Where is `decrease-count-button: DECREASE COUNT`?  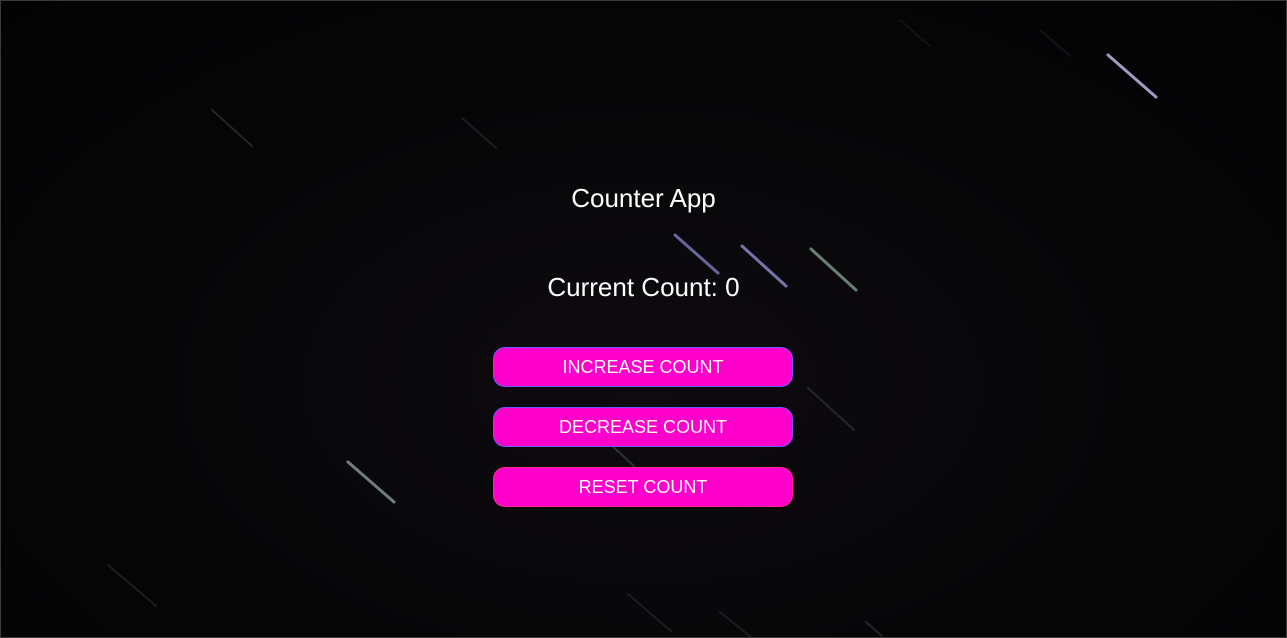
decrease-count-button: DECREASE COUNT is located at coordinates (643, 427).